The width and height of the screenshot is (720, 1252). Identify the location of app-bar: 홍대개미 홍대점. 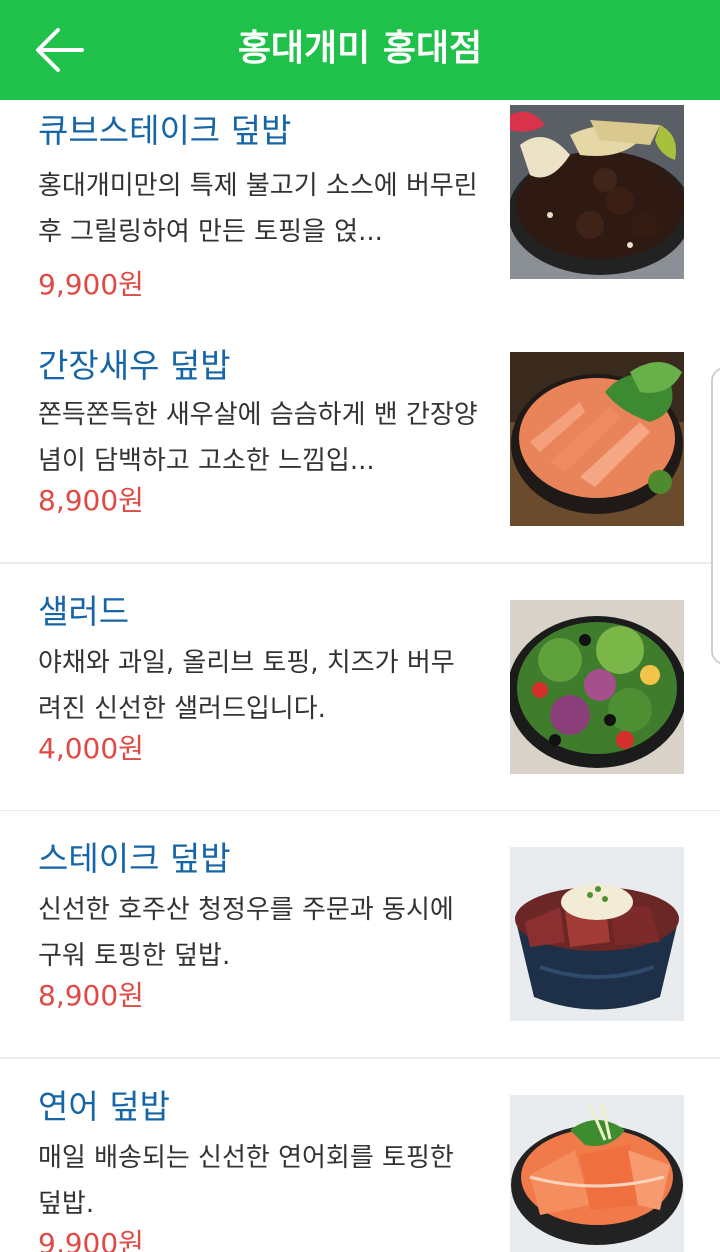
(360, 50).